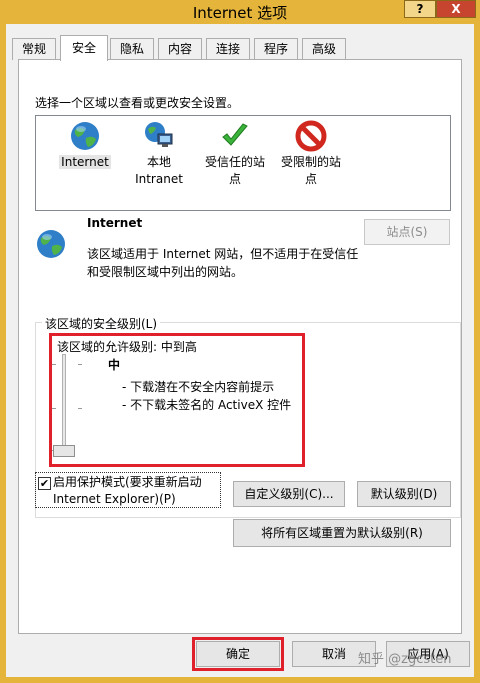 This screenshot has height=683, width=480. What do you see at coordinates (235, 154) in the screenshot?
I see `zone-trusted-sites: 受信任的站点` at bounding box center [235, 154].